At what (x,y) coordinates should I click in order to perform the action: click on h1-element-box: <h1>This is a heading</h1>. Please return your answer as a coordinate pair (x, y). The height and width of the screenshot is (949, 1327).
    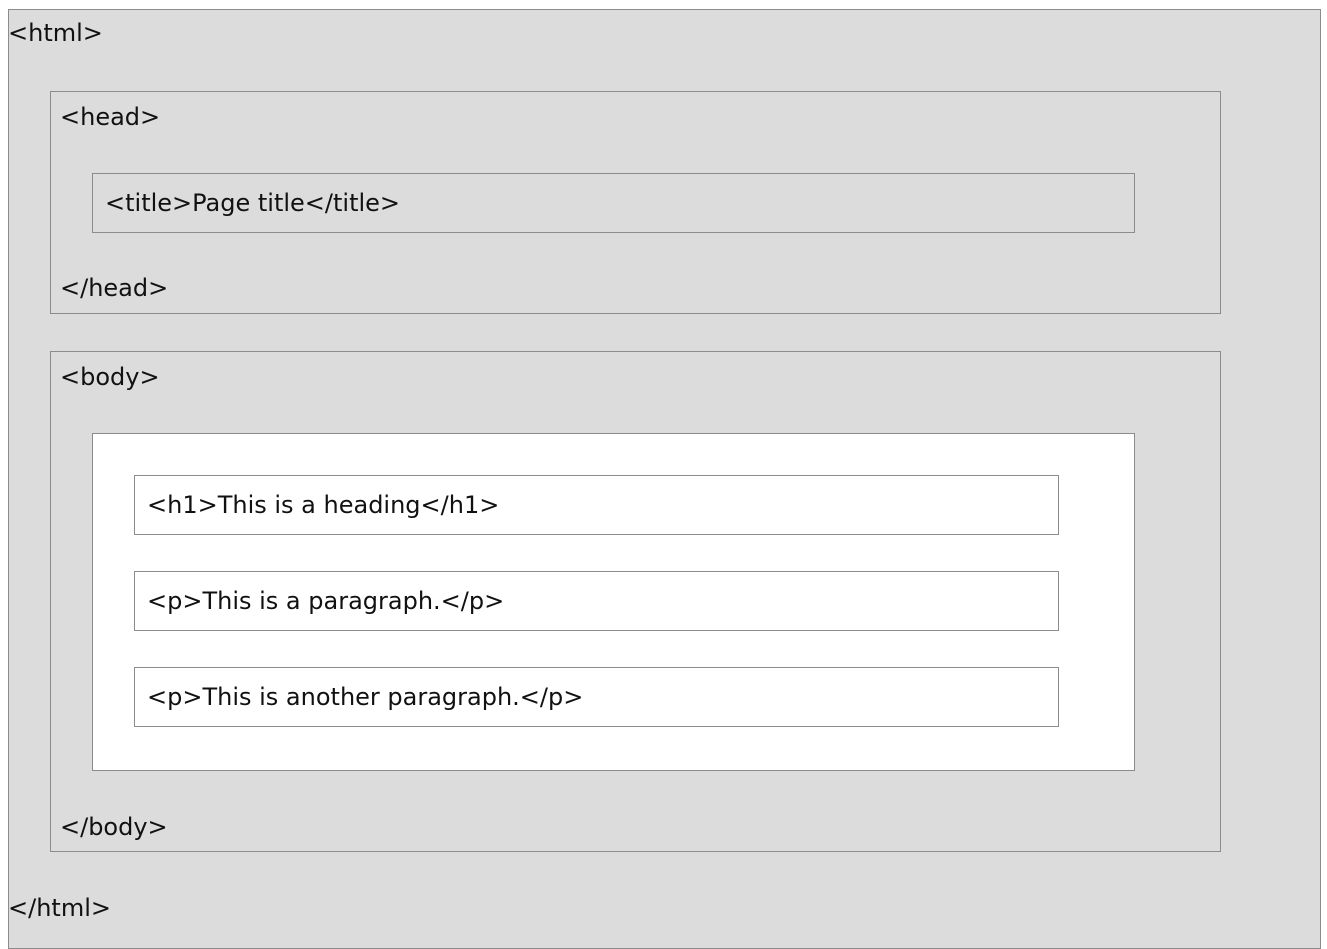
    Looking at the image, I should click on (596, 505).